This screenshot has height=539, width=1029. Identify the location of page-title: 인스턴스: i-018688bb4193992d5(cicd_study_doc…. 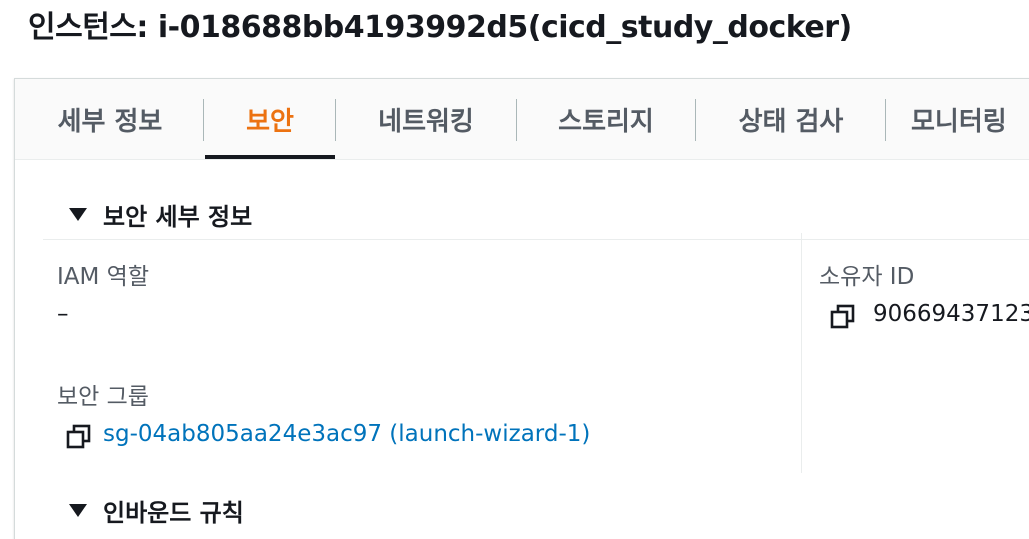
(440, 27).